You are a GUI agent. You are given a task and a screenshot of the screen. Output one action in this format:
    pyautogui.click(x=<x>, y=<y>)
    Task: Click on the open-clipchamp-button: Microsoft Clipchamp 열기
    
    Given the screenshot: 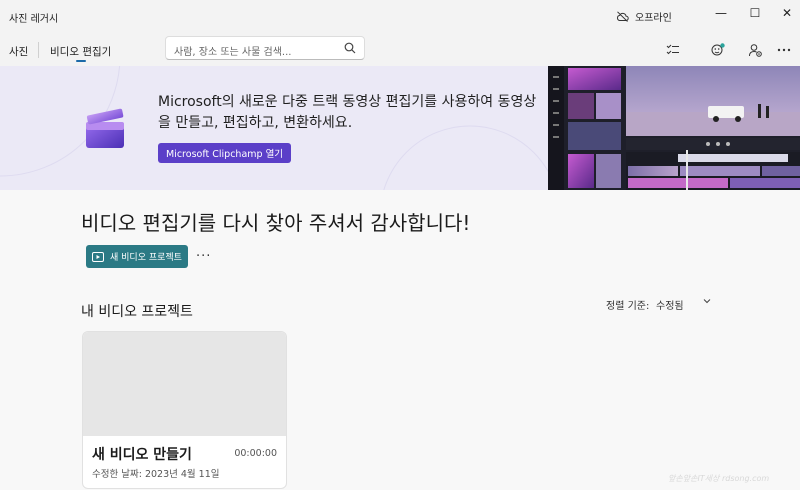 What is the action you would take?
    pyautogui.click(x=225, y=153)
    